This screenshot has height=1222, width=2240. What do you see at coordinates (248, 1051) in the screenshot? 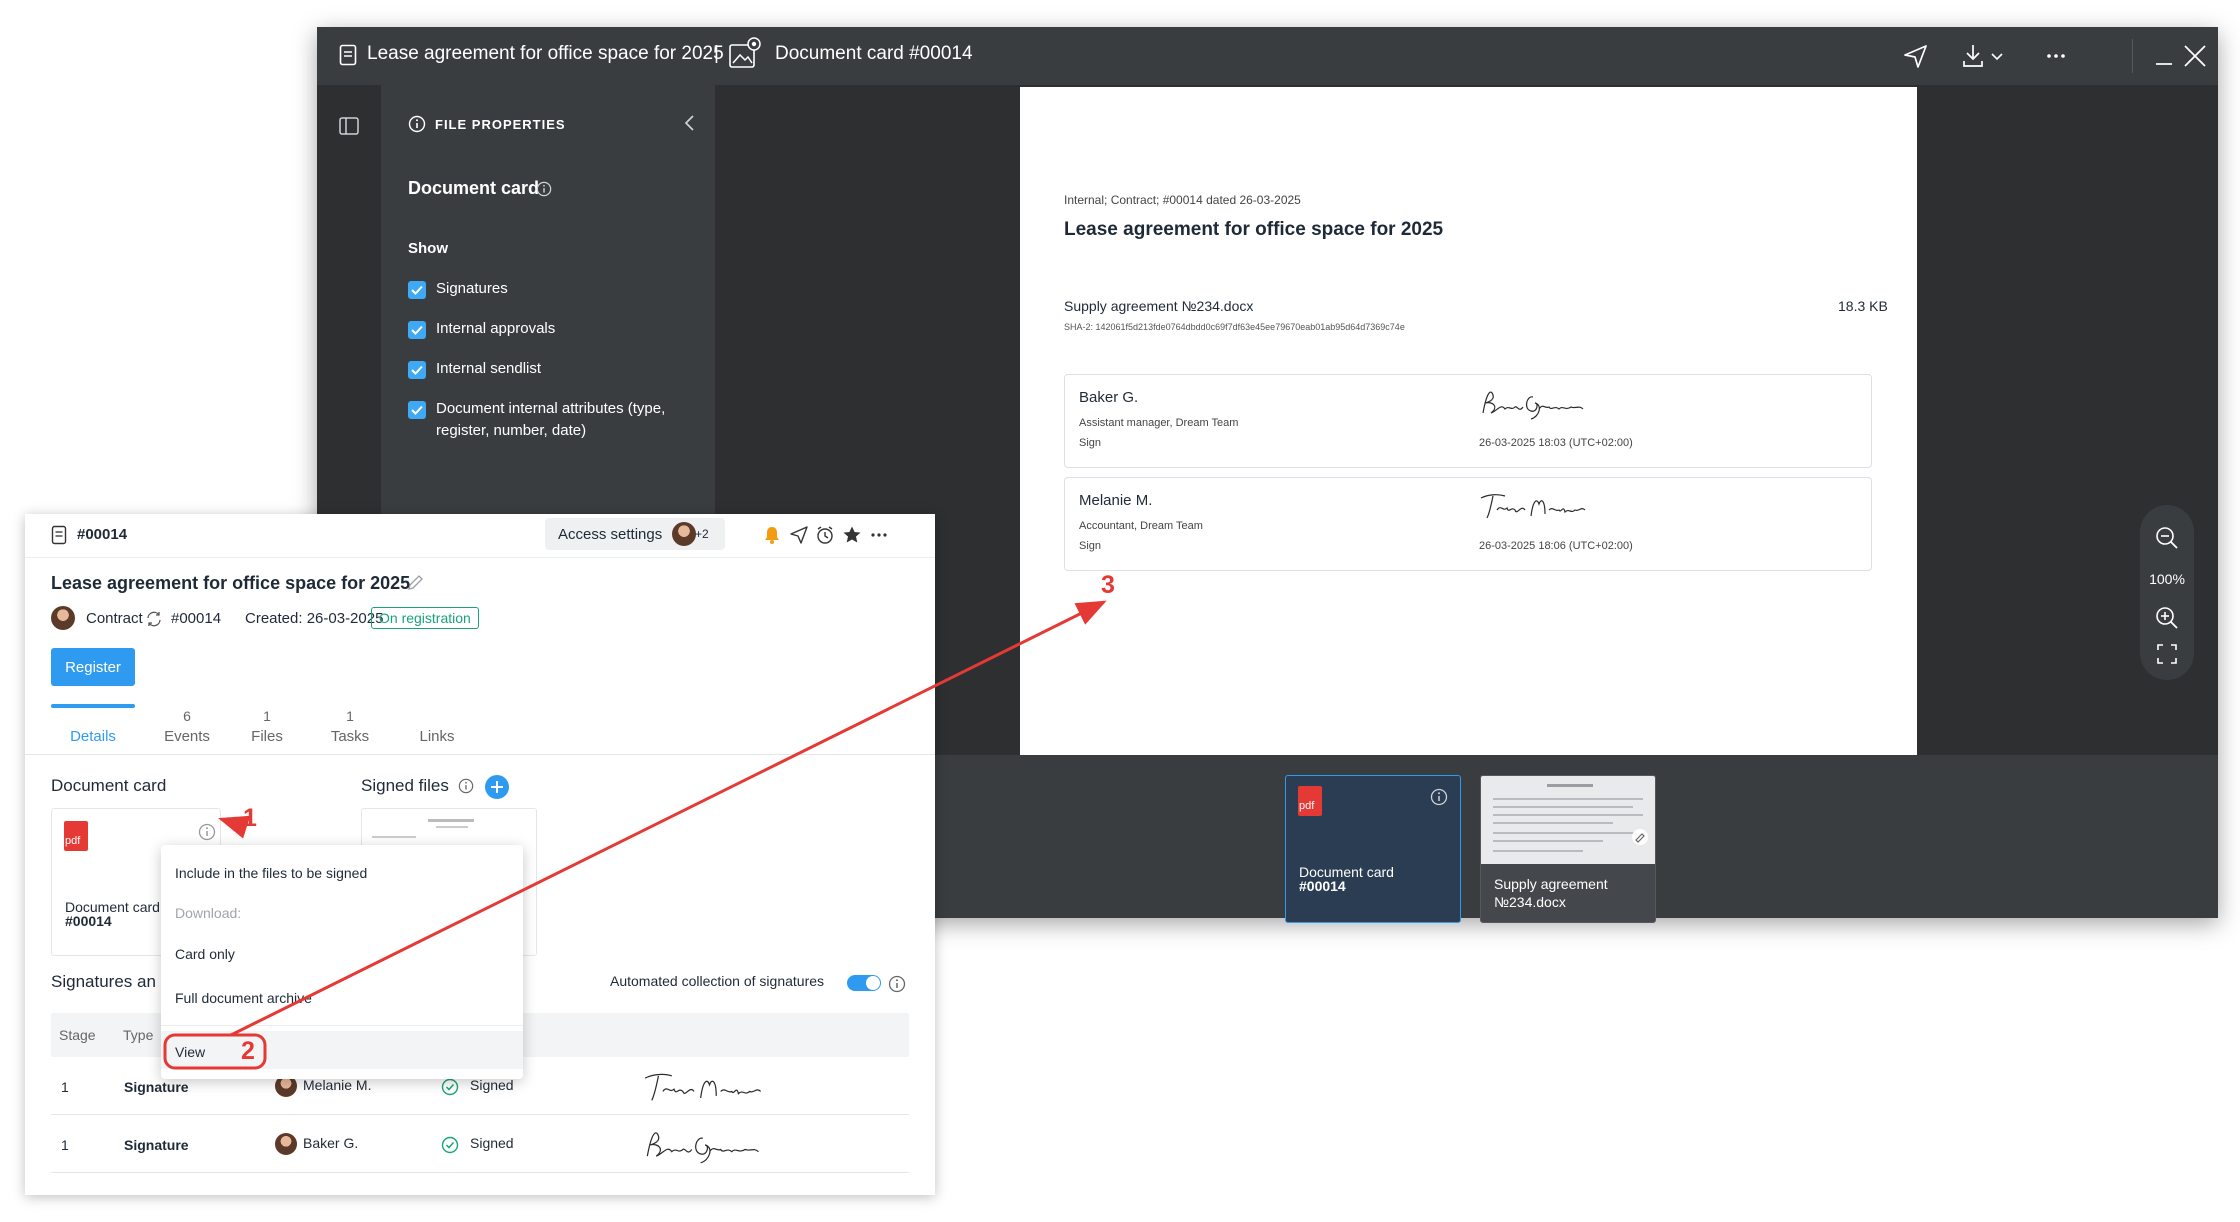
I see `annotation-number-2: 2` at bounding box center [248, 1051].